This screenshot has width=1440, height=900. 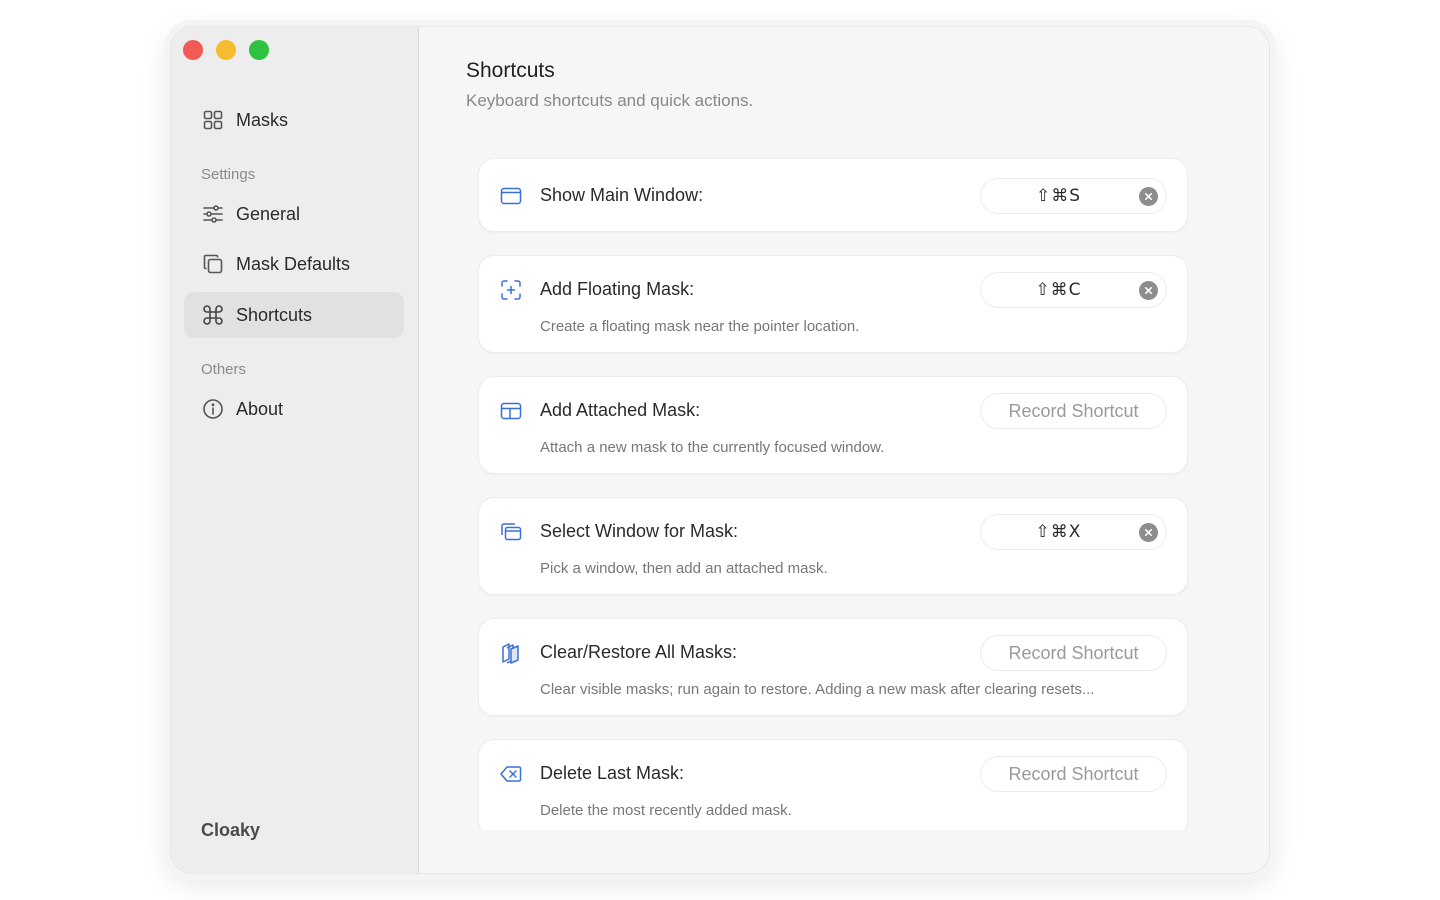 What do you see at coordinates (224, 369) in the screenshot?
I see `sidebar-section-others: Others` at bounding box center [224, 369].